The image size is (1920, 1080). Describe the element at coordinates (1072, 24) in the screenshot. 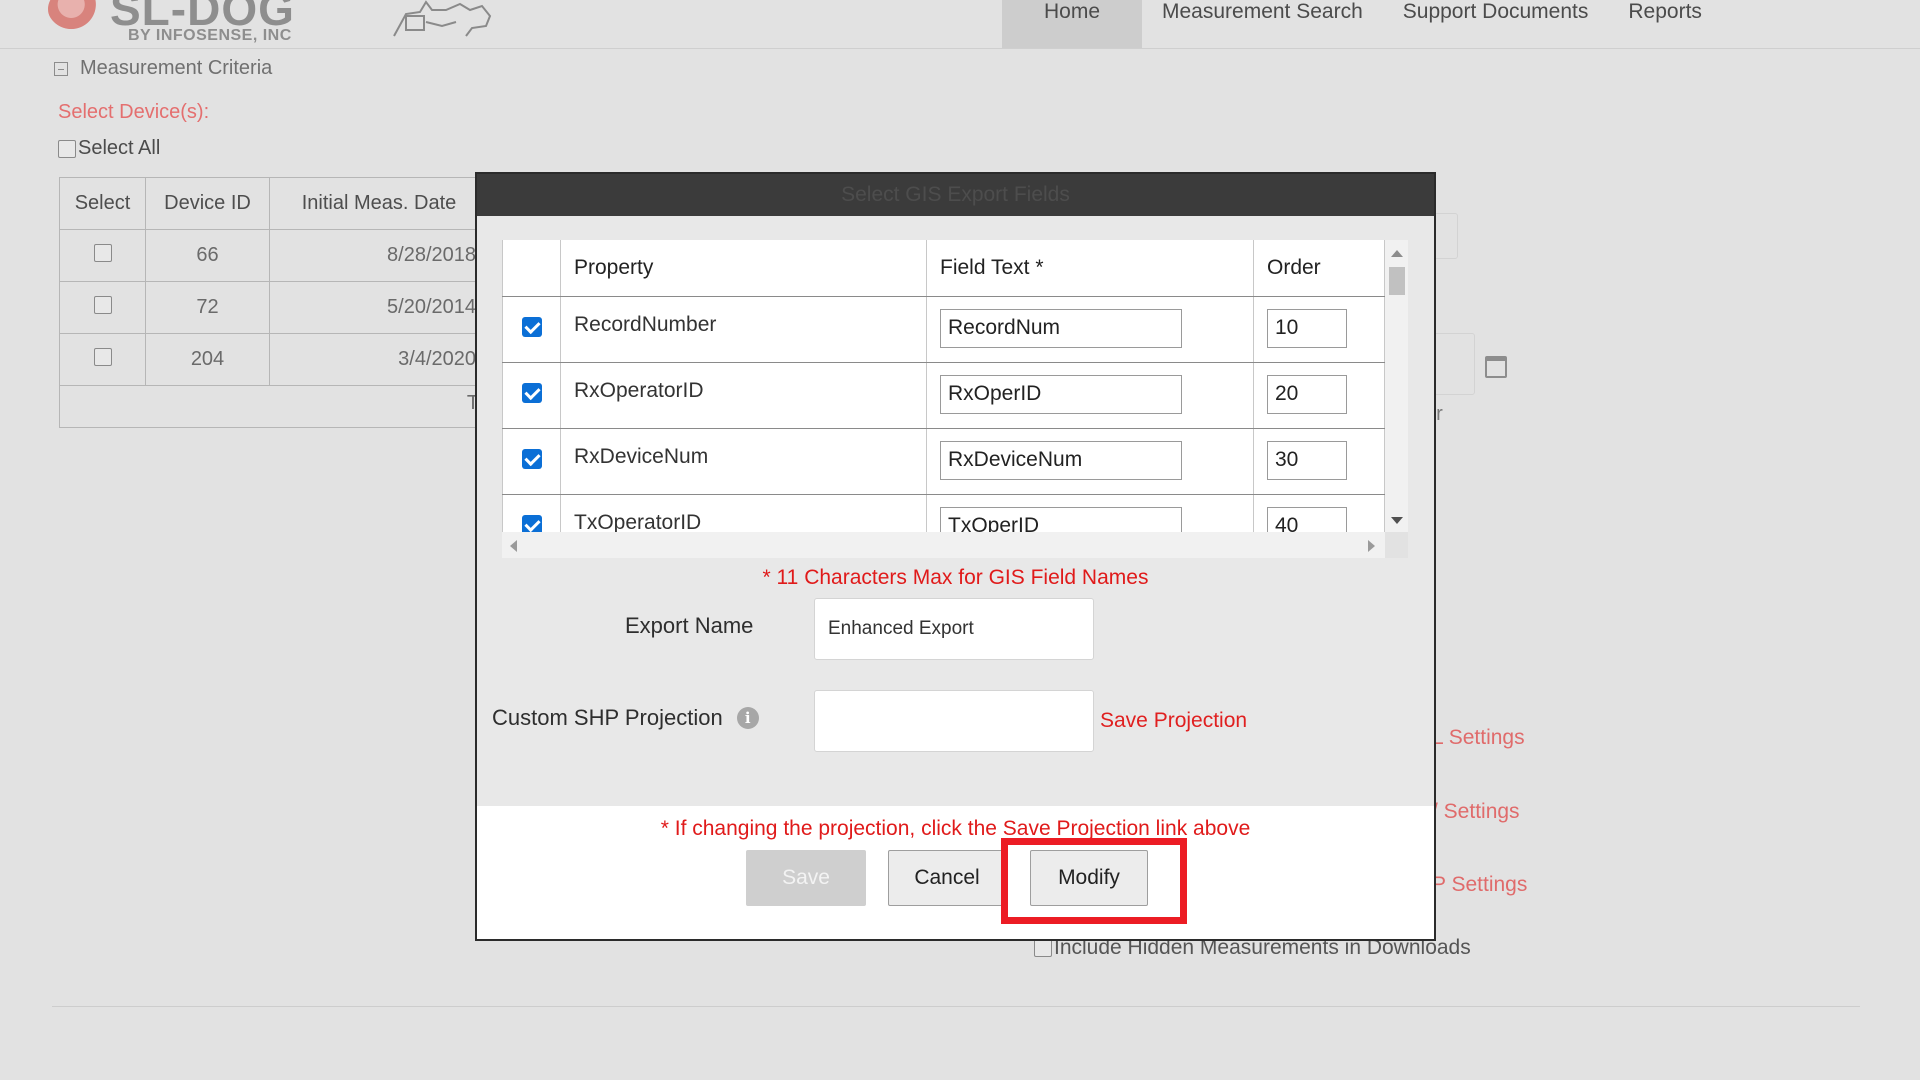

I see `nav-home: Home` at that location.